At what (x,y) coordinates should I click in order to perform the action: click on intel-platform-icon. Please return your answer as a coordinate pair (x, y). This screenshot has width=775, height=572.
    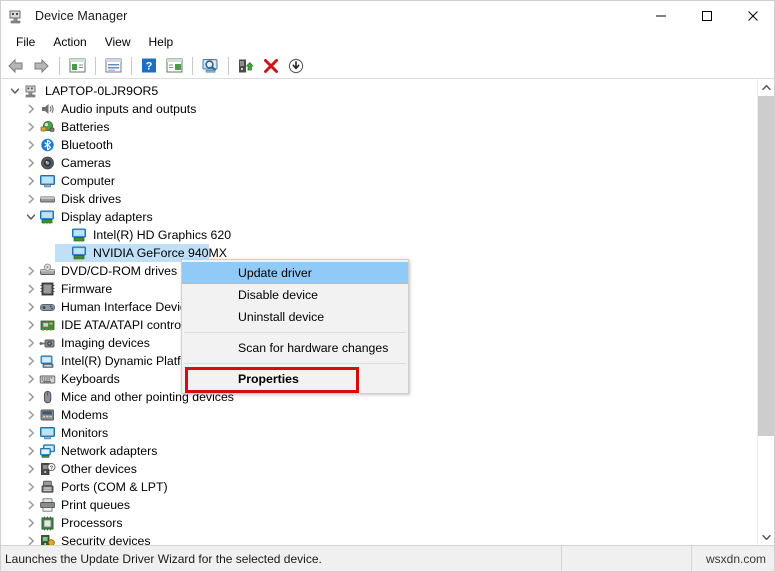
    Looking at the image, I should click on (47, 361).